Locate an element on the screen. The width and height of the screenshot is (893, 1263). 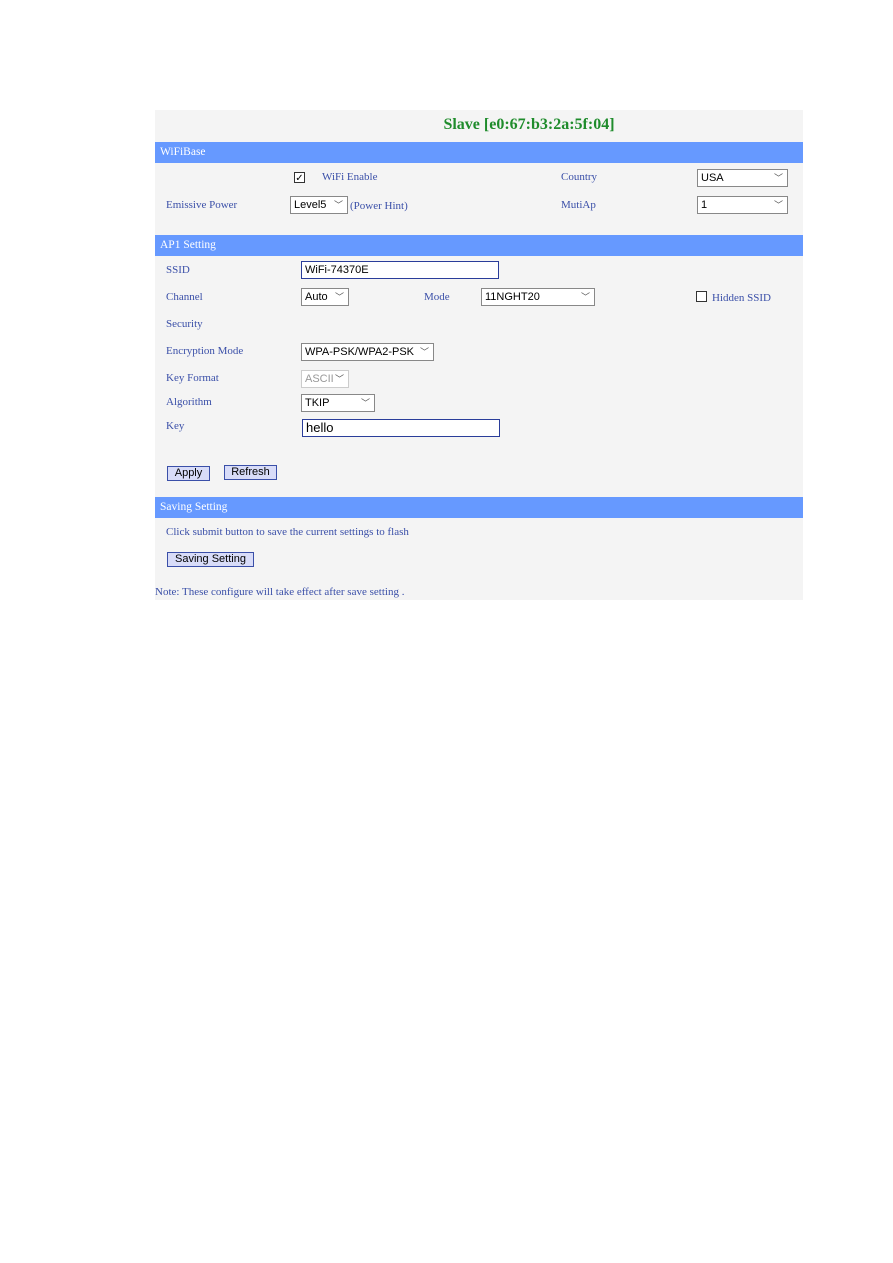
country-select: USA ﹀ is located at coordinates (742, 178).